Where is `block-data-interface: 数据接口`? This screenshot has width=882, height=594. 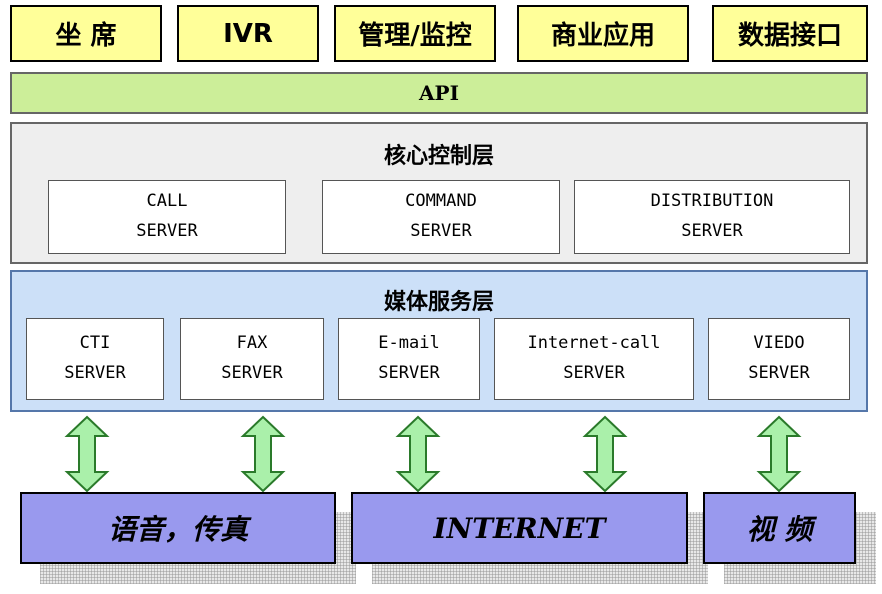
block-data-interface: 数据接口 is located at coordinates (790, 33).